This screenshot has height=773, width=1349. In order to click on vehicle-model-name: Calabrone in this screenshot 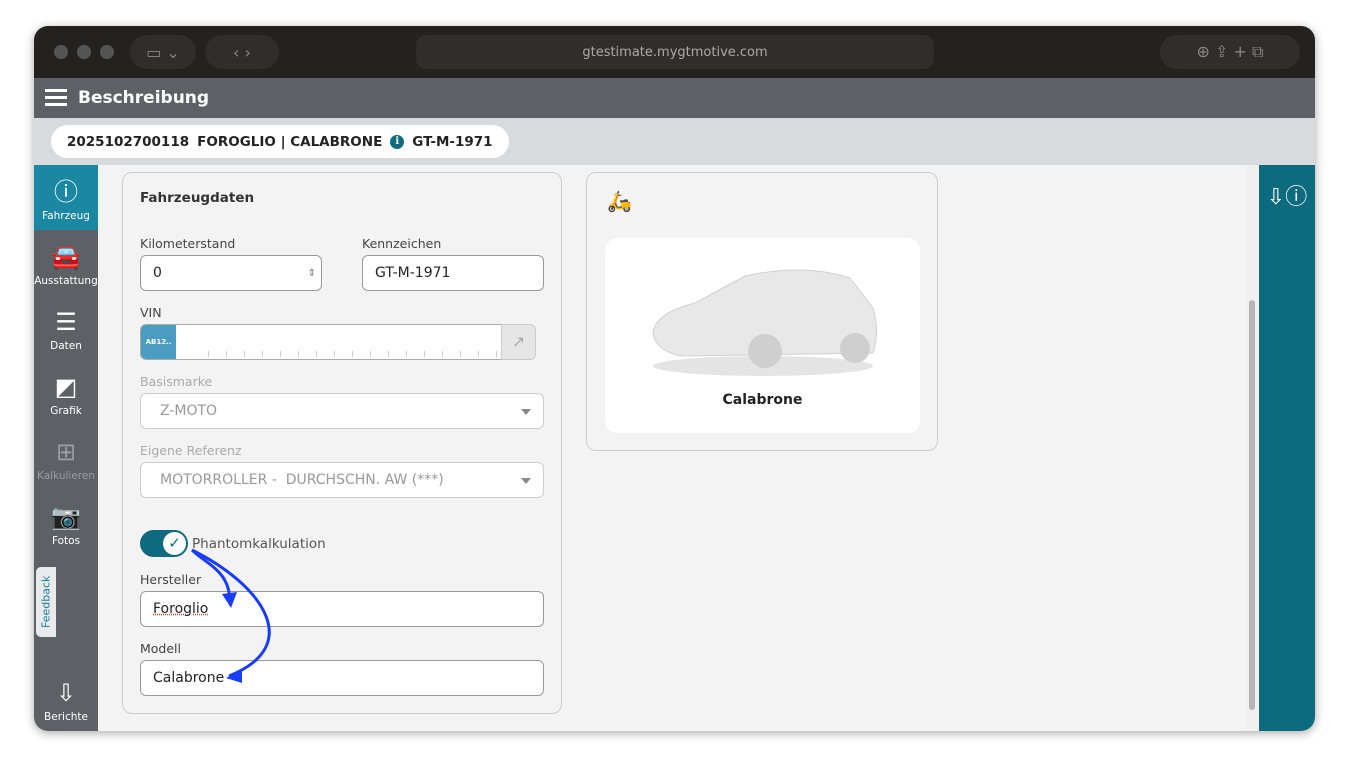, I will do `click(762, 400)`.